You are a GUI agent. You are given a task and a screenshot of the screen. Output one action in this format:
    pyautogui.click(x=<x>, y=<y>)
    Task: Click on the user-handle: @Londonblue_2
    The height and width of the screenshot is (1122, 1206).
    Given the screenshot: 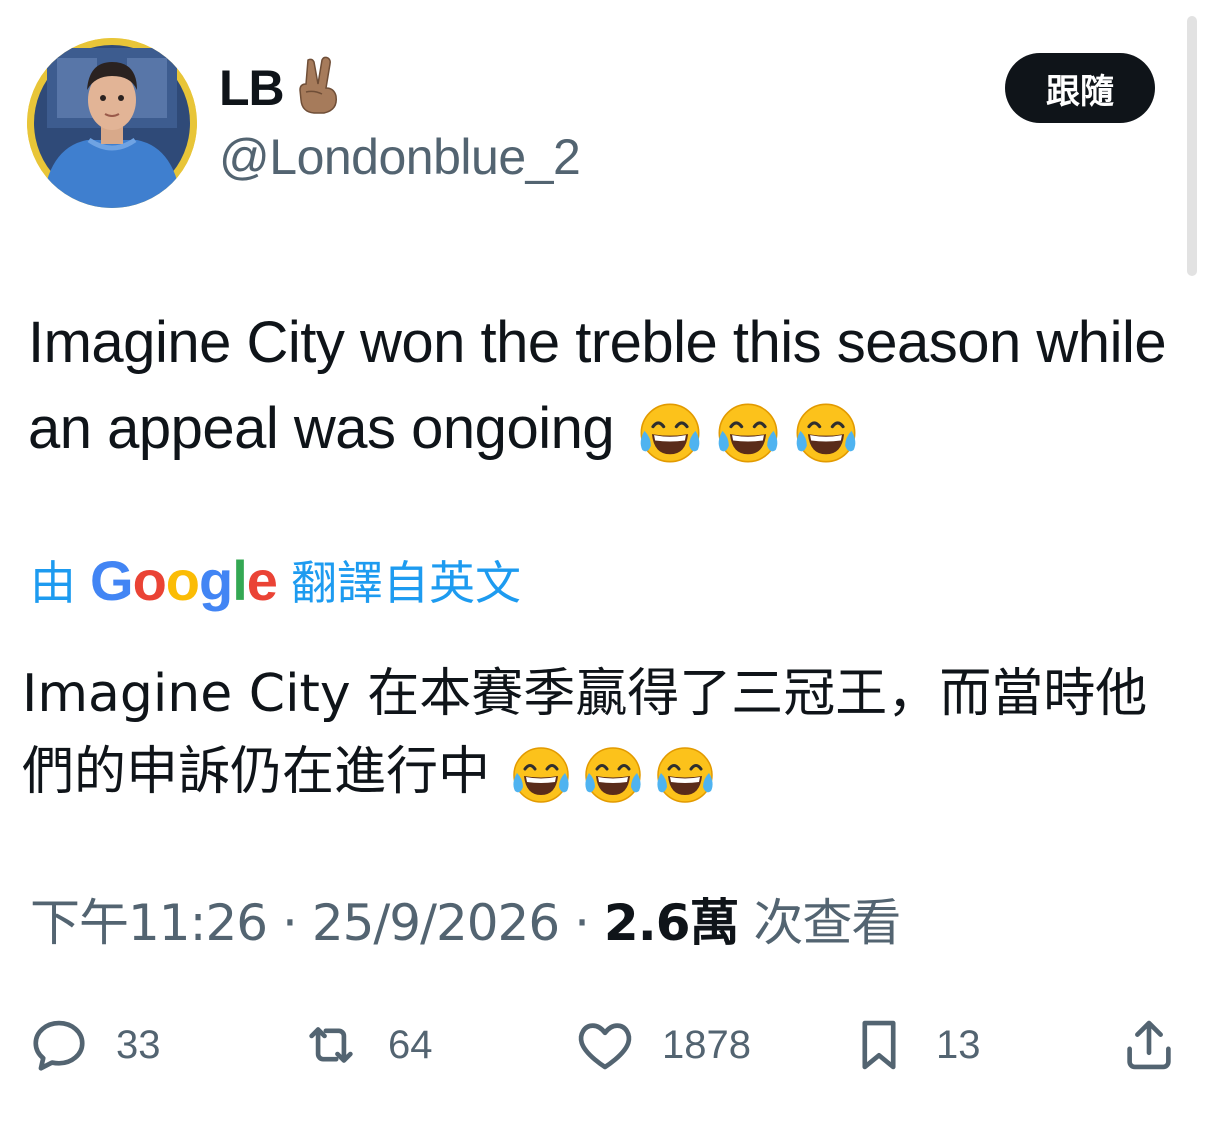 What is the action you would take?
    pyautogui.click(x=400, y=157)
    